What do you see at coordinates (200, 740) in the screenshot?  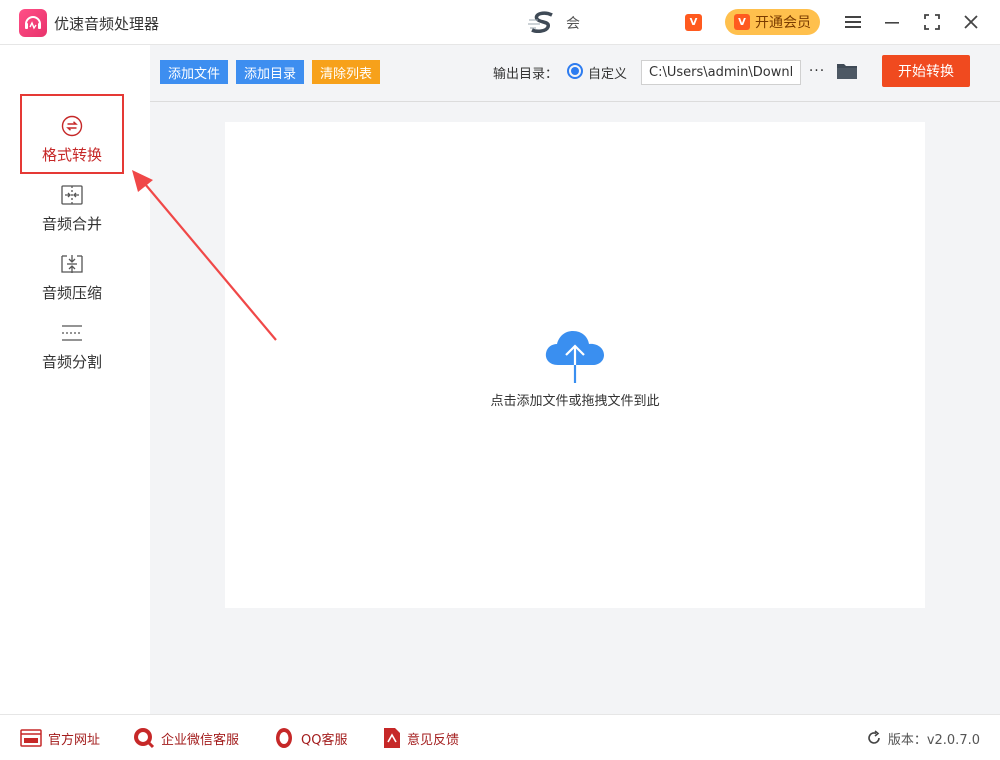 I see `status-link-label: 企业微信客服` at bounding box center [200, 740].